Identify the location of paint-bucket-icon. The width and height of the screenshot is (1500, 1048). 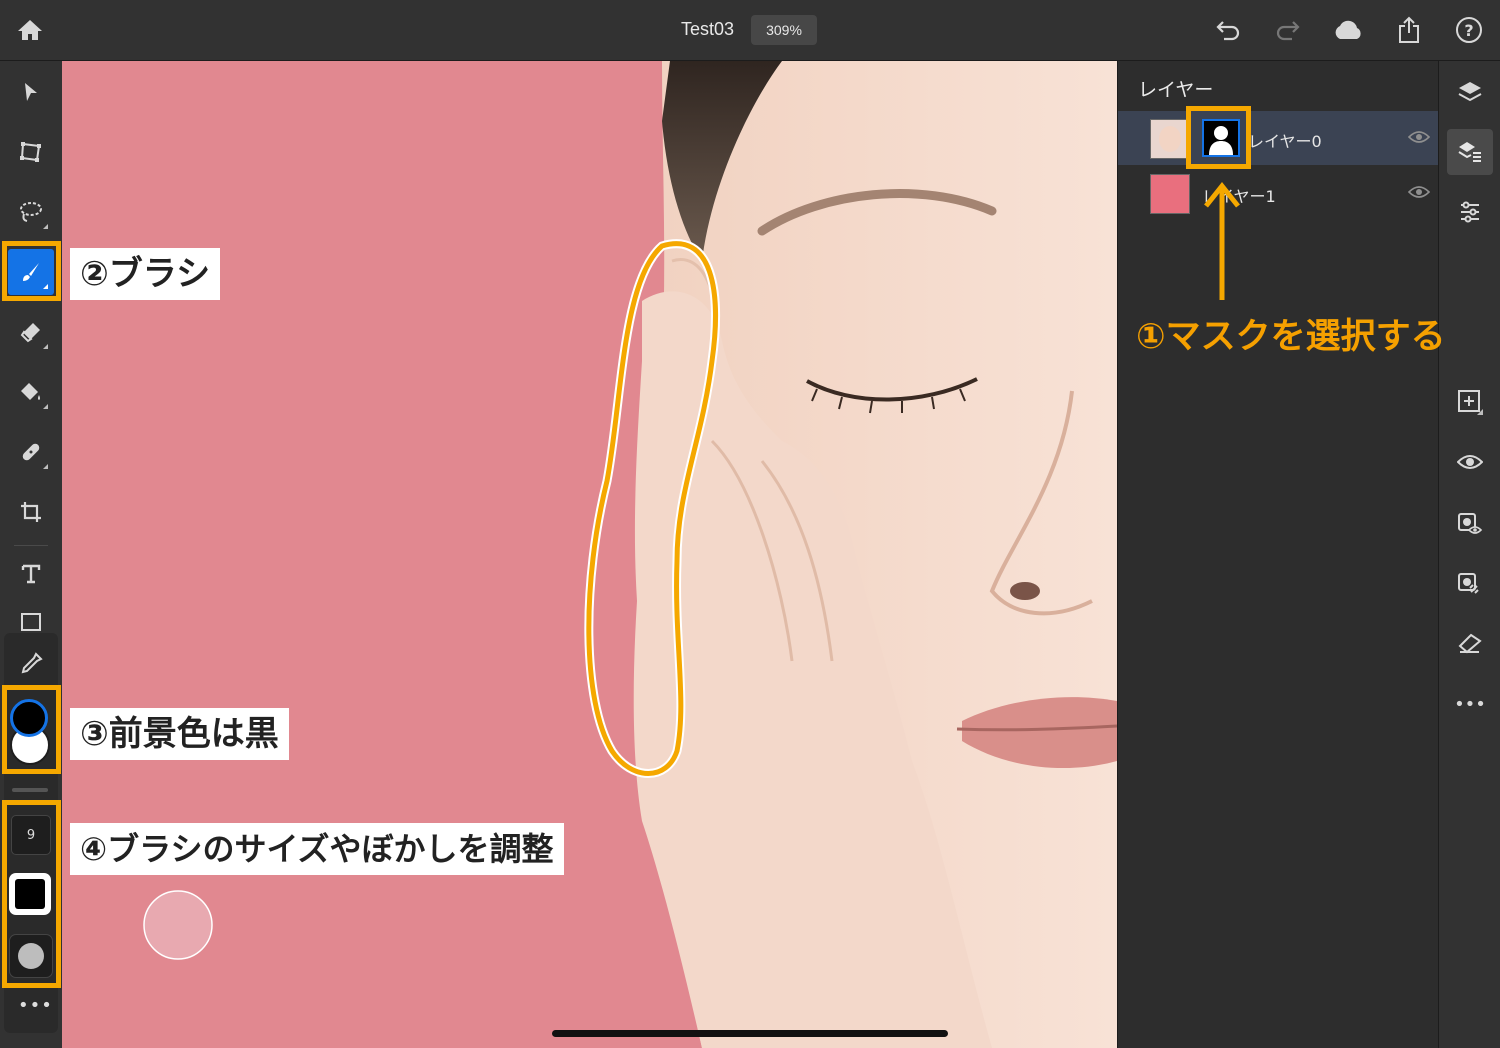
(31, 392).